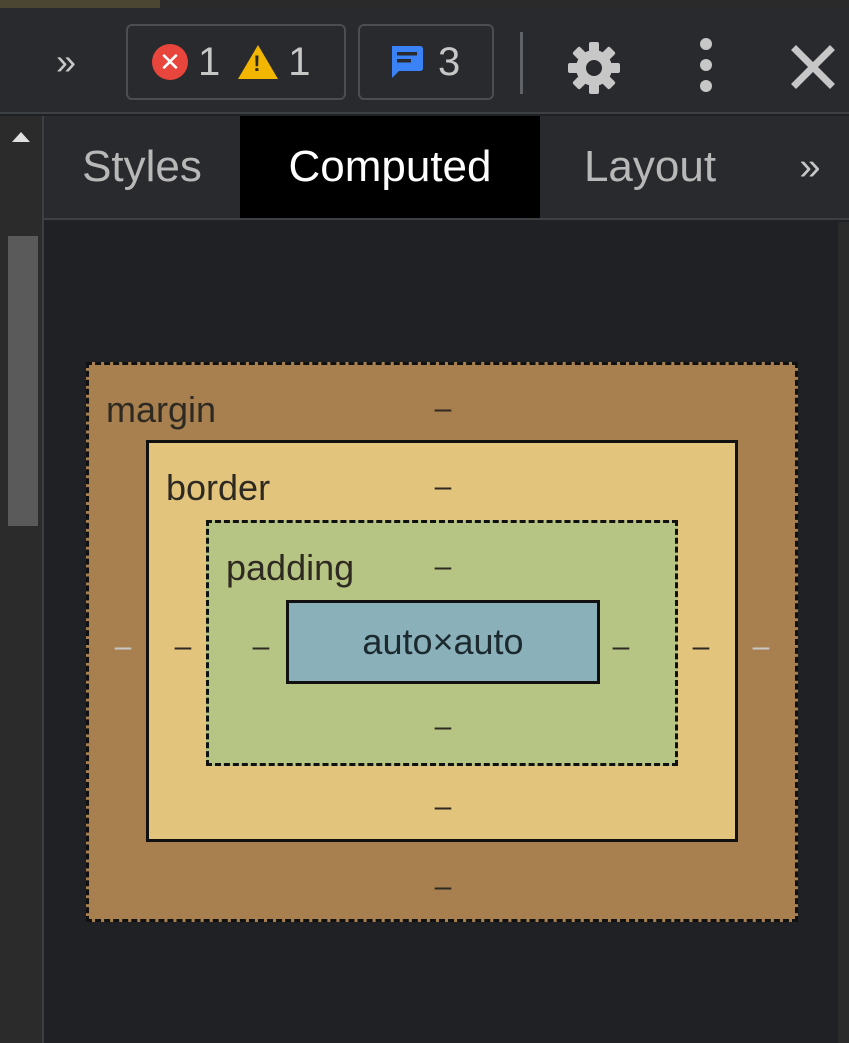 The image size is (849, 1043). What do you see at coordinates (290, 567) in the screenshot?
I see `padding-label: padding` at bounding box center [290, 567].